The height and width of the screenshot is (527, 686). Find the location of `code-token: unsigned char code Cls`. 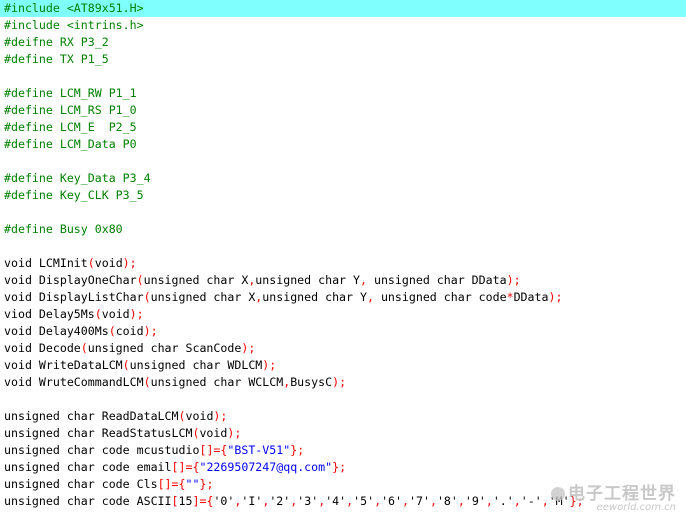

code-token: unsigned char code Cls is located at coordinates (81, 484).